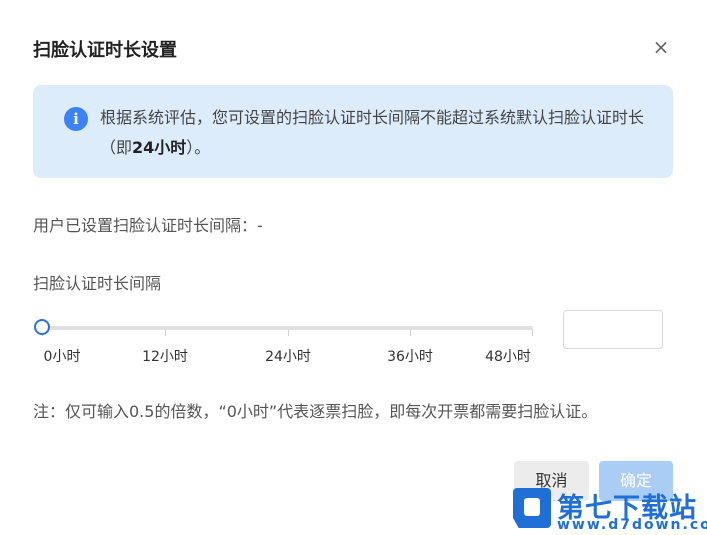 The height and width of the screenshot is (535, 707). I want to click on slider-mark: 36小时, so click(410, 356).